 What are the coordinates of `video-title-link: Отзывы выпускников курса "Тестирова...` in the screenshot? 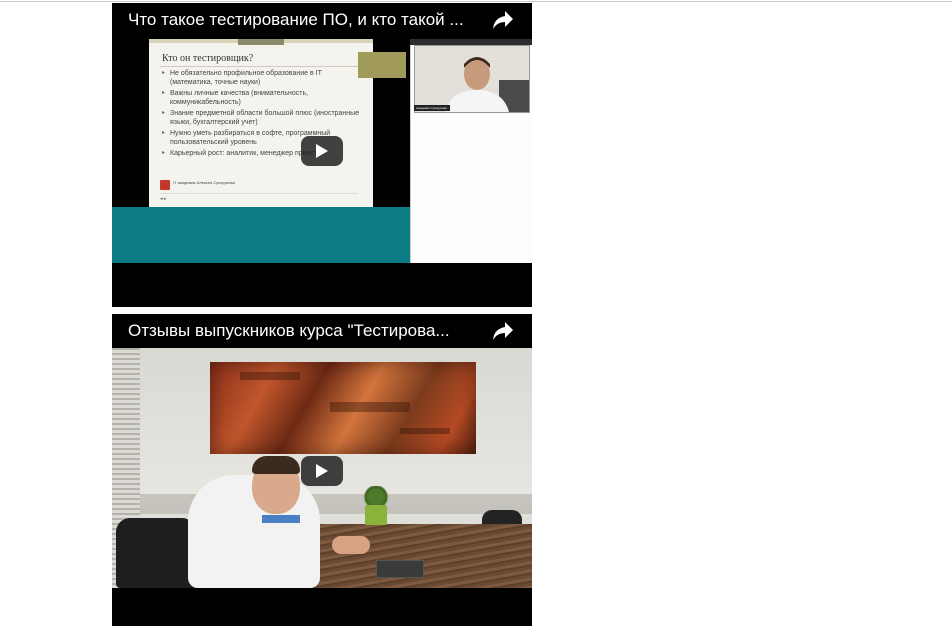 It's located at (308, 331).